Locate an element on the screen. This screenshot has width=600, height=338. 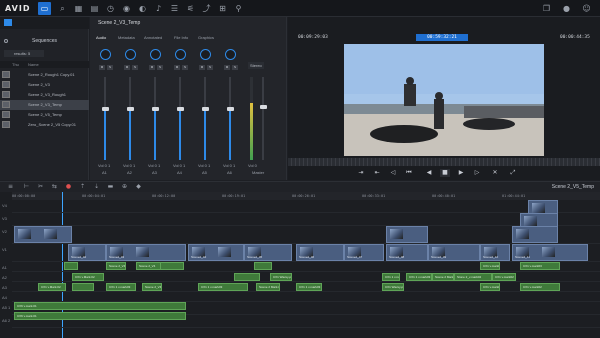
video-clip: Scene2_04 is located at coordinates (216, 252).